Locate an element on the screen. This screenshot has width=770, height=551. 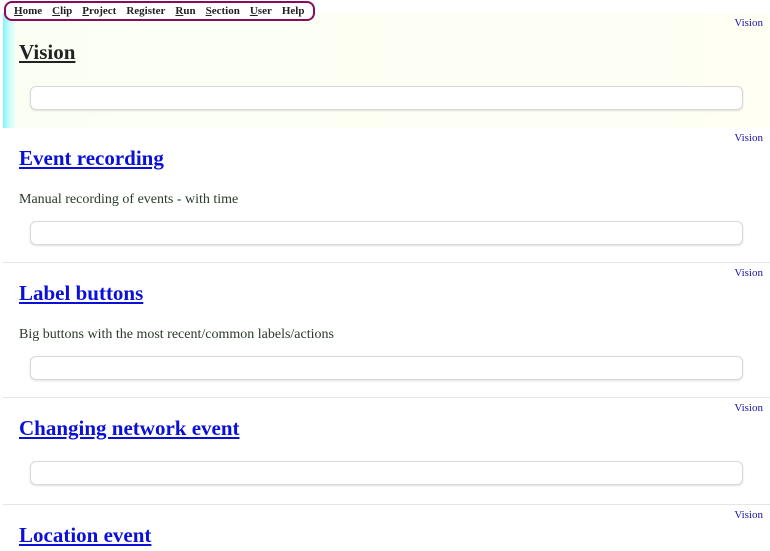
menu-item-run: Run is located at coordinates (185, 11).